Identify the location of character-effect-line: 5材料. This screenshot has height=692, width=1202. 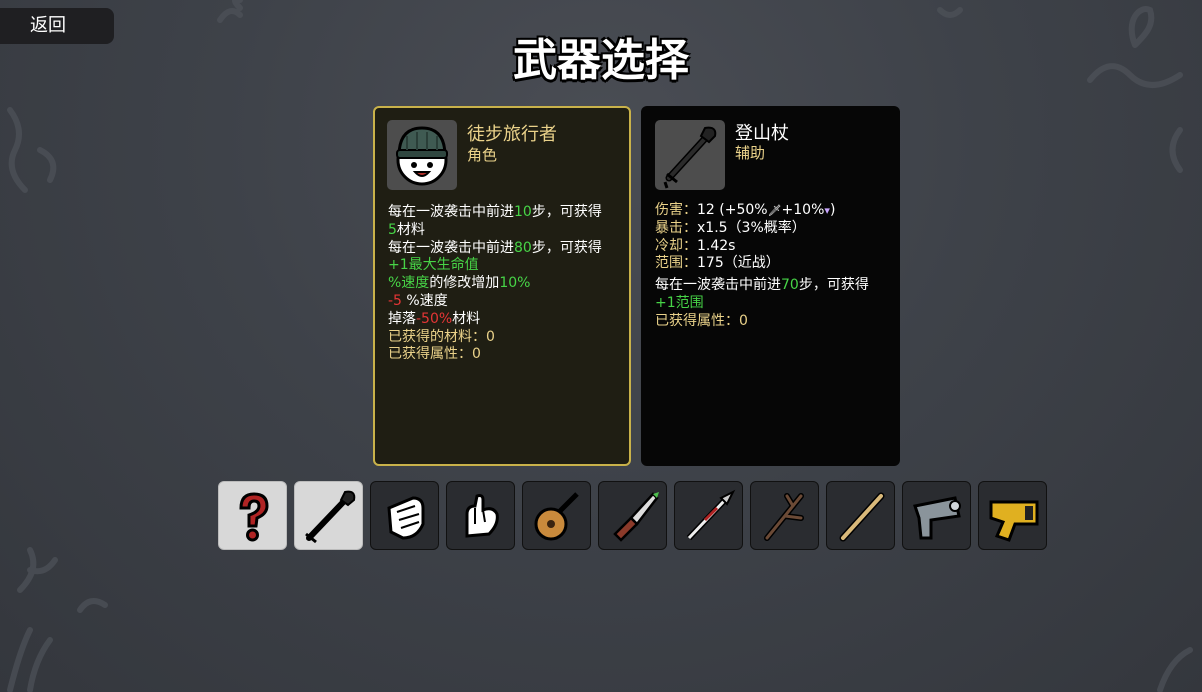
(406, 229).